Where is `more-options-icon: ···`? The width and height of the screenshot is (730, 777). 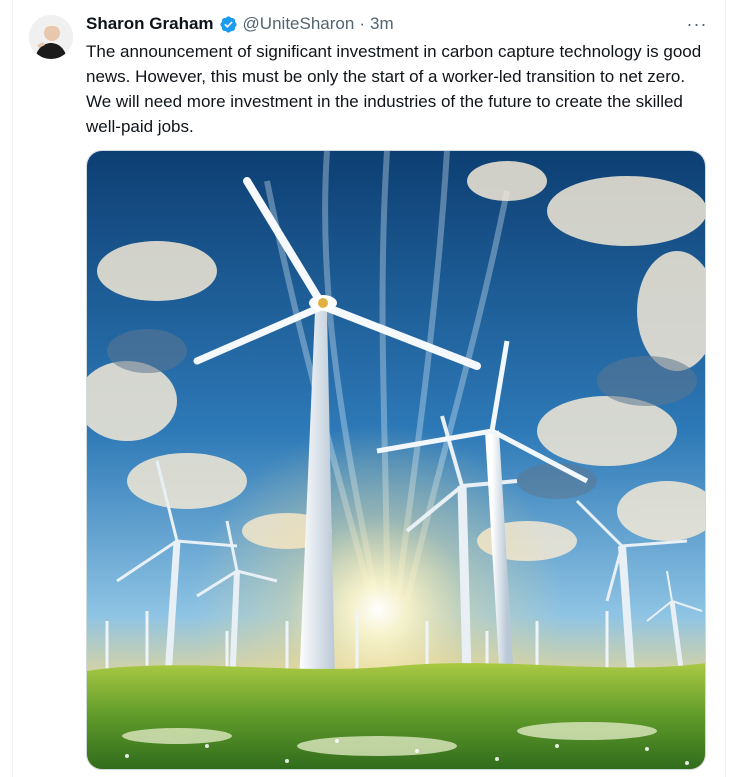
more-options-icon: ··· is located at coordinates (697, 24).